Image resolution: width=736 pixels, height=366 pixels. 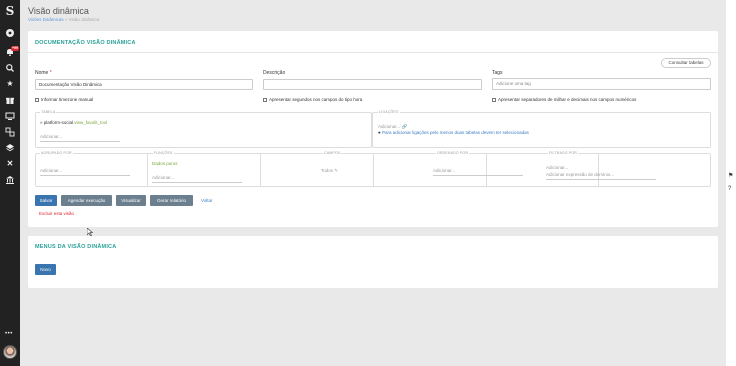 I want to click on separators-checkbox, so click(x=494, y=99).